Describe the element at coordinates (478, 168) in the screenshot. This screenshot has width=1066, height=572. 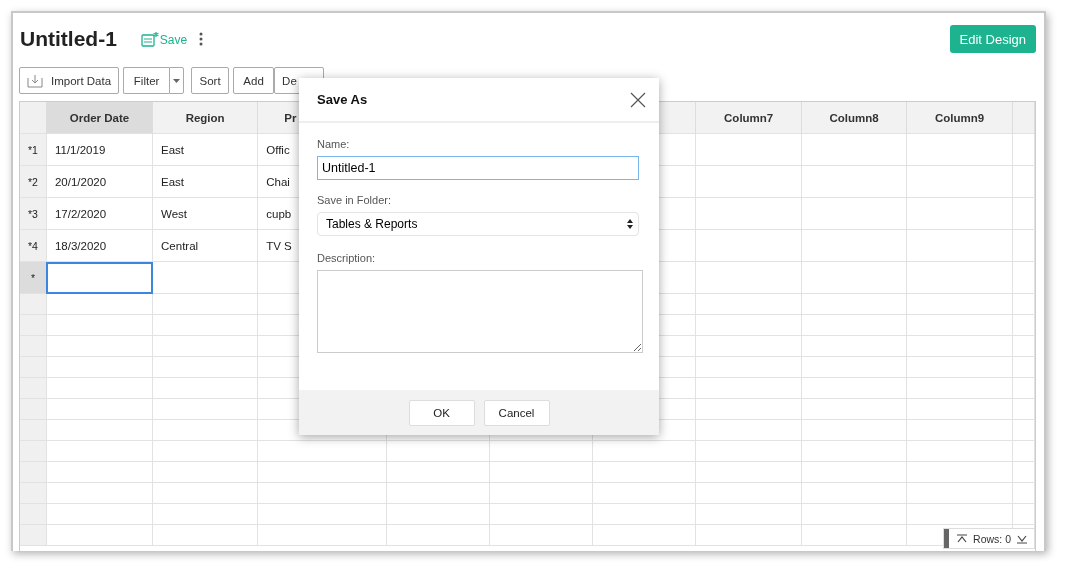
I see `name-field: Untitled-1` at that location.